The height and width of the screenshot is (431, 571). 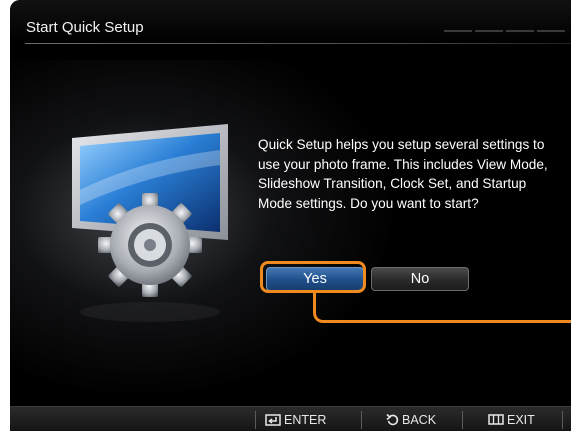 I want to click on enter-icon, so click(x=273, y=419).